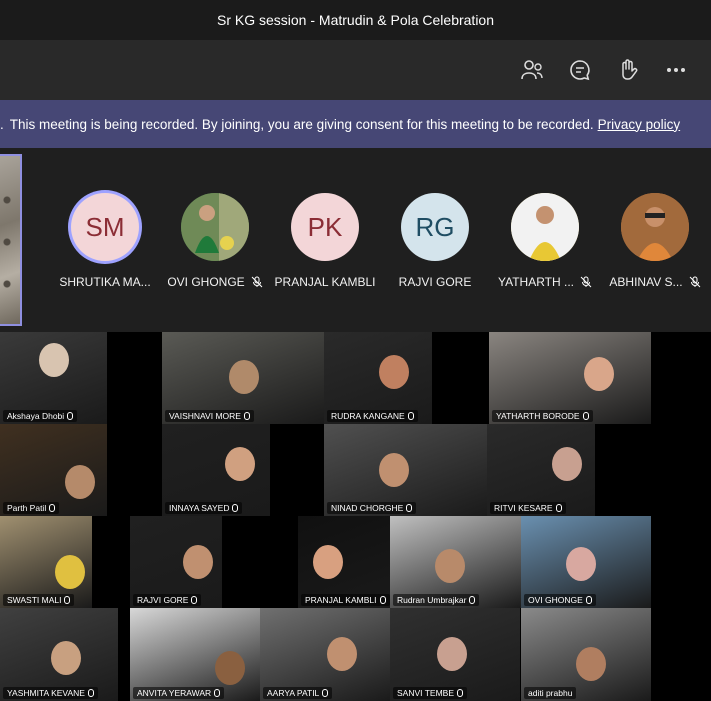 The height and width of the screenshot is (701, 711). Describe the element at coordinates (215, 241) in the screenshot. I see `participant-ovi: OVI GHONGE` at that location.